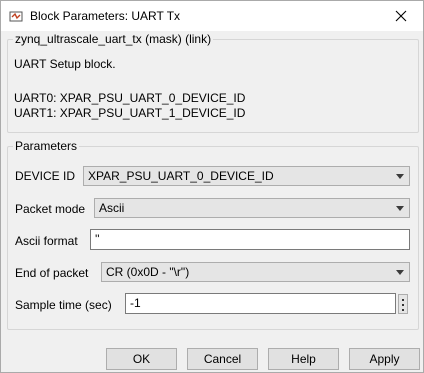 The image size is (424, 373). Describe the element at coordinates (105, 16) in the screenshot. I see `window-title: Block Parameters: UART Tx` at that location.